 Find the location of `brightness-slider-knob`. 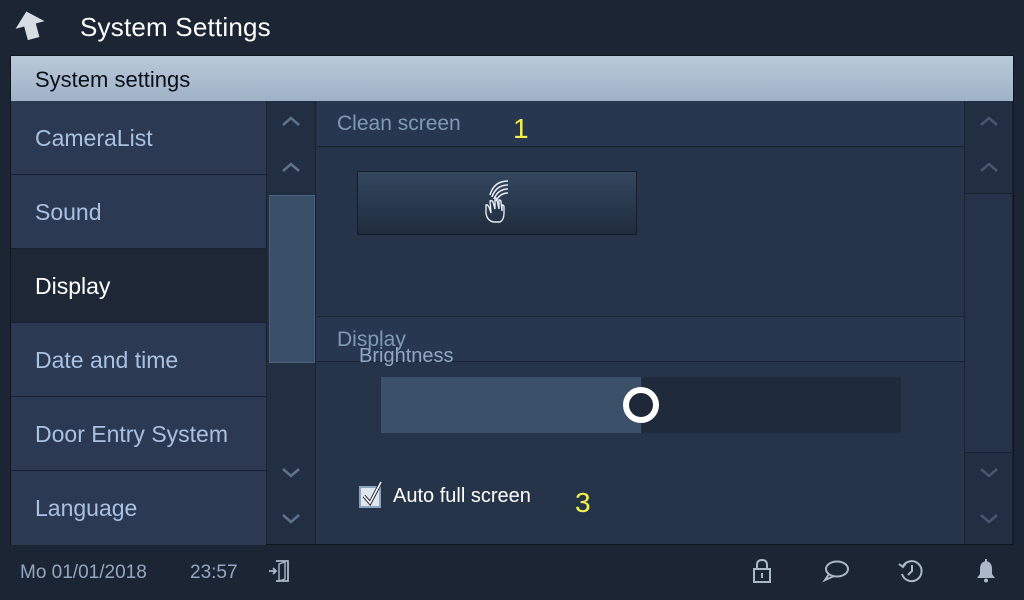

brightness-slider-knob is located at coordinates (641, 405).